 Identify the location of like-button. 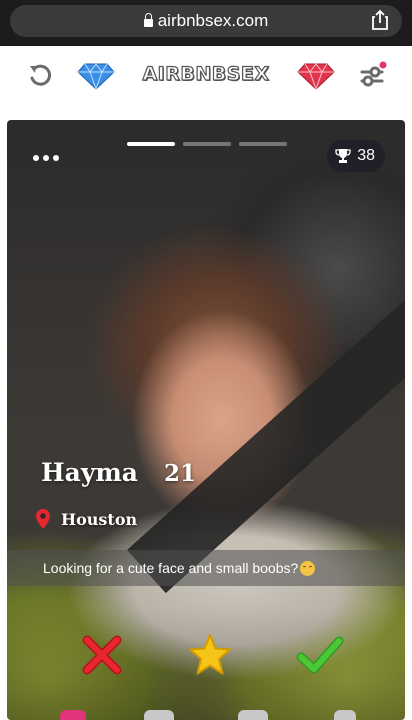
(320, 655).